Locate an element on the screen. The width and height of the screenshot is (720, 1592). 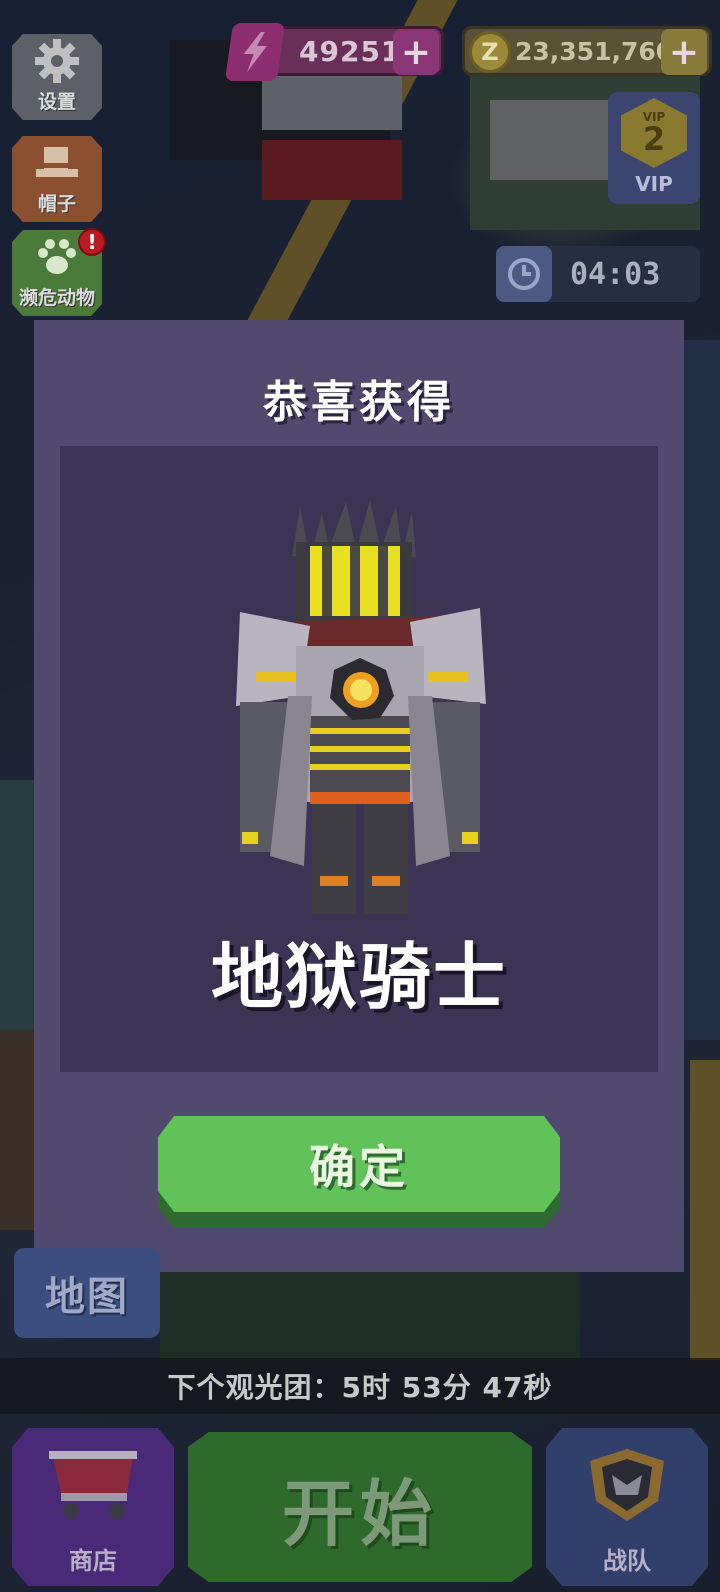
pet-label: 濒危动物 is located at coordinates (56, 298).